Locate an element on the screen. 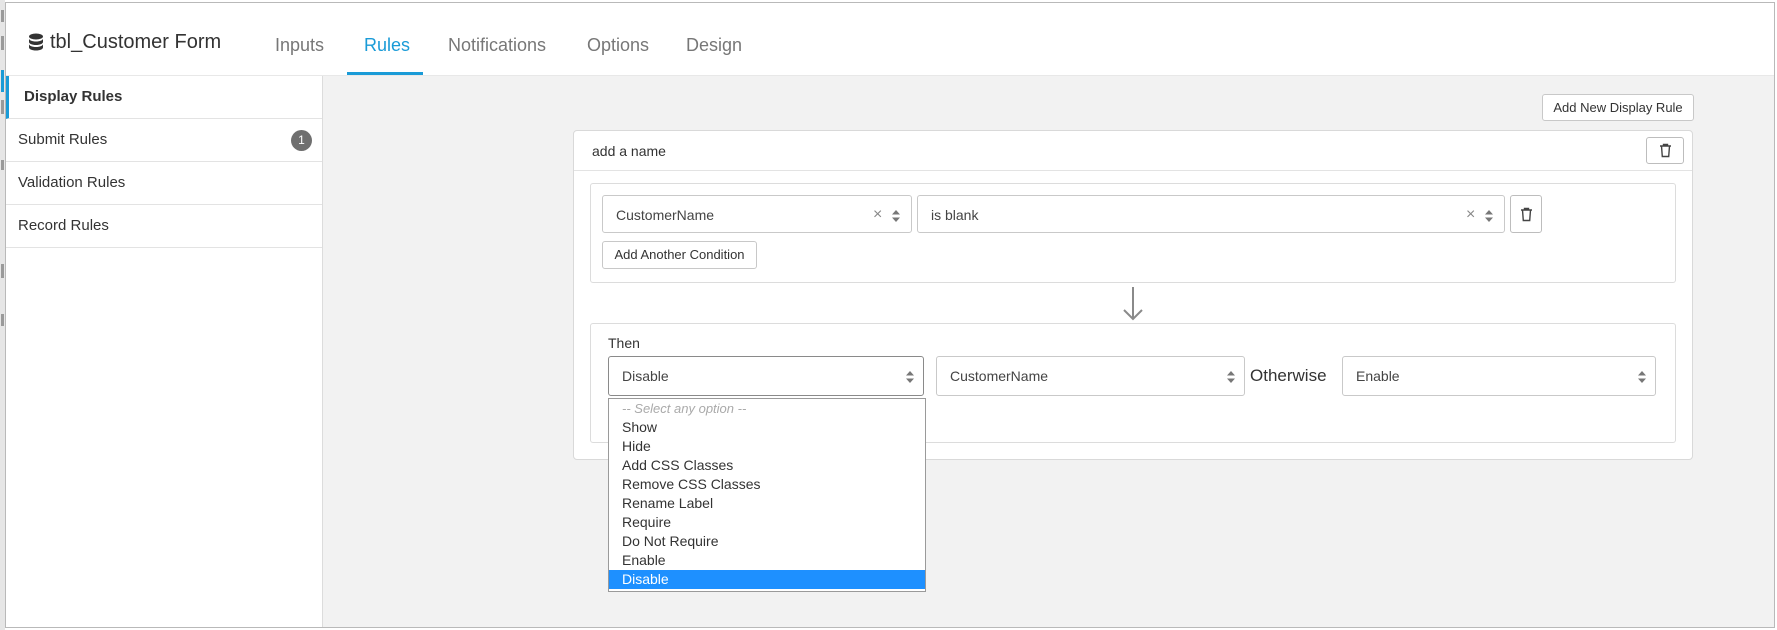 The width and height of the screenshot is (1777, 630). delete-condition-button is located at coordinates (1526, 214).